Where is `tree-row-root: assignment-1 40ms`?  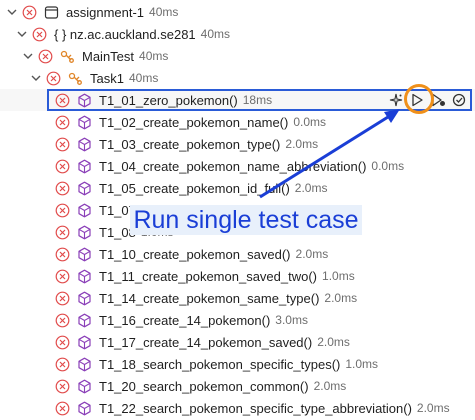
tree-row-root: assignment-1 40ms is located at coordinates (237, 12).